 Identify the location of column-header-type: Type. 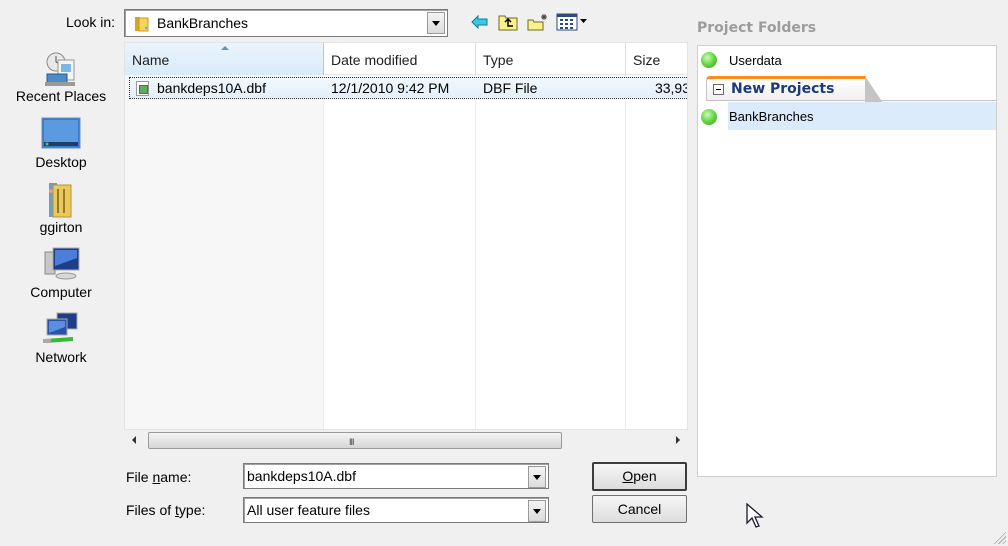
(551, 59).